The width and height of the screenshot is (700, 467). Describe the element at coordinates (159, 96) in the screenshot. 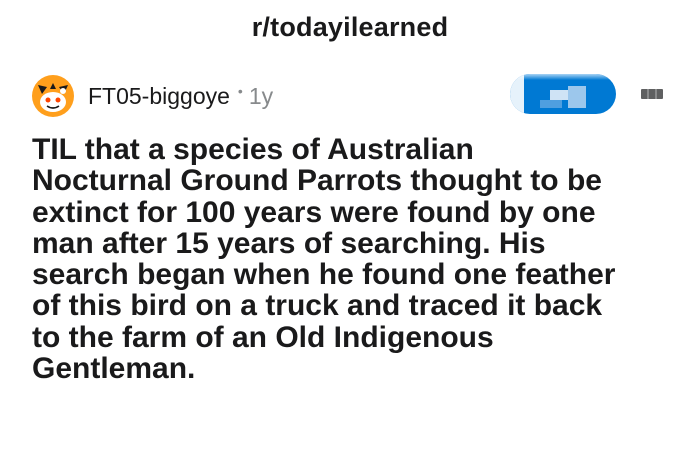

I see `post-author: FT05-biggoye` at that location.